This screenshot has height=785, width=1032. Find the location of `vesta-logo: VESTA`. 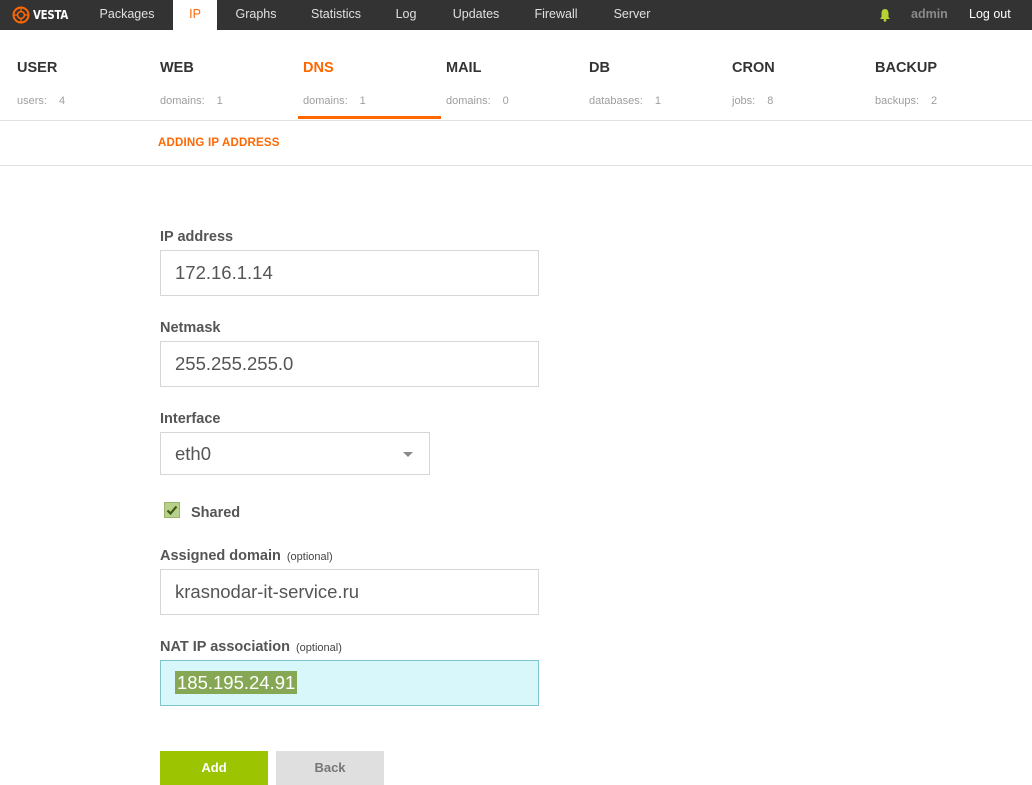

vesta-logo: VESTA is located at coordinates (43, 15).